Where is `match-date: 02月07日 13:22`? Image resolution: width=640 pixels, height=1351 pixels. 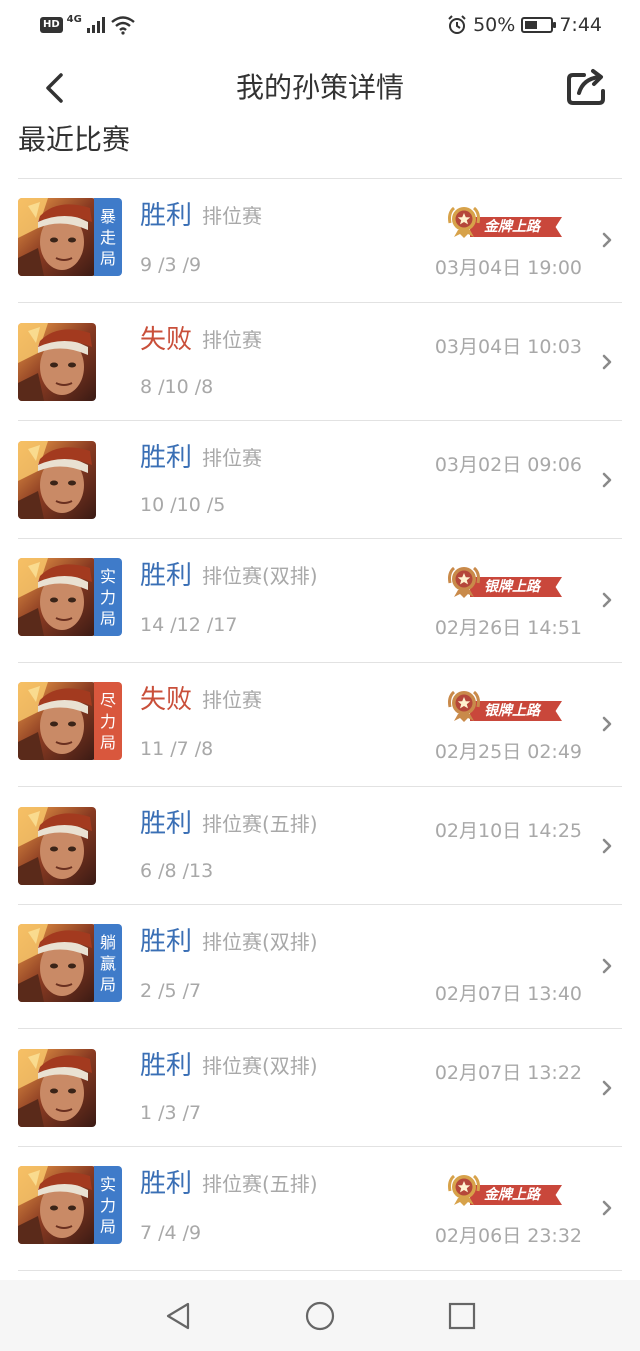
match-date: 02月07日 13:22 is located at coordinates (508, 1073).